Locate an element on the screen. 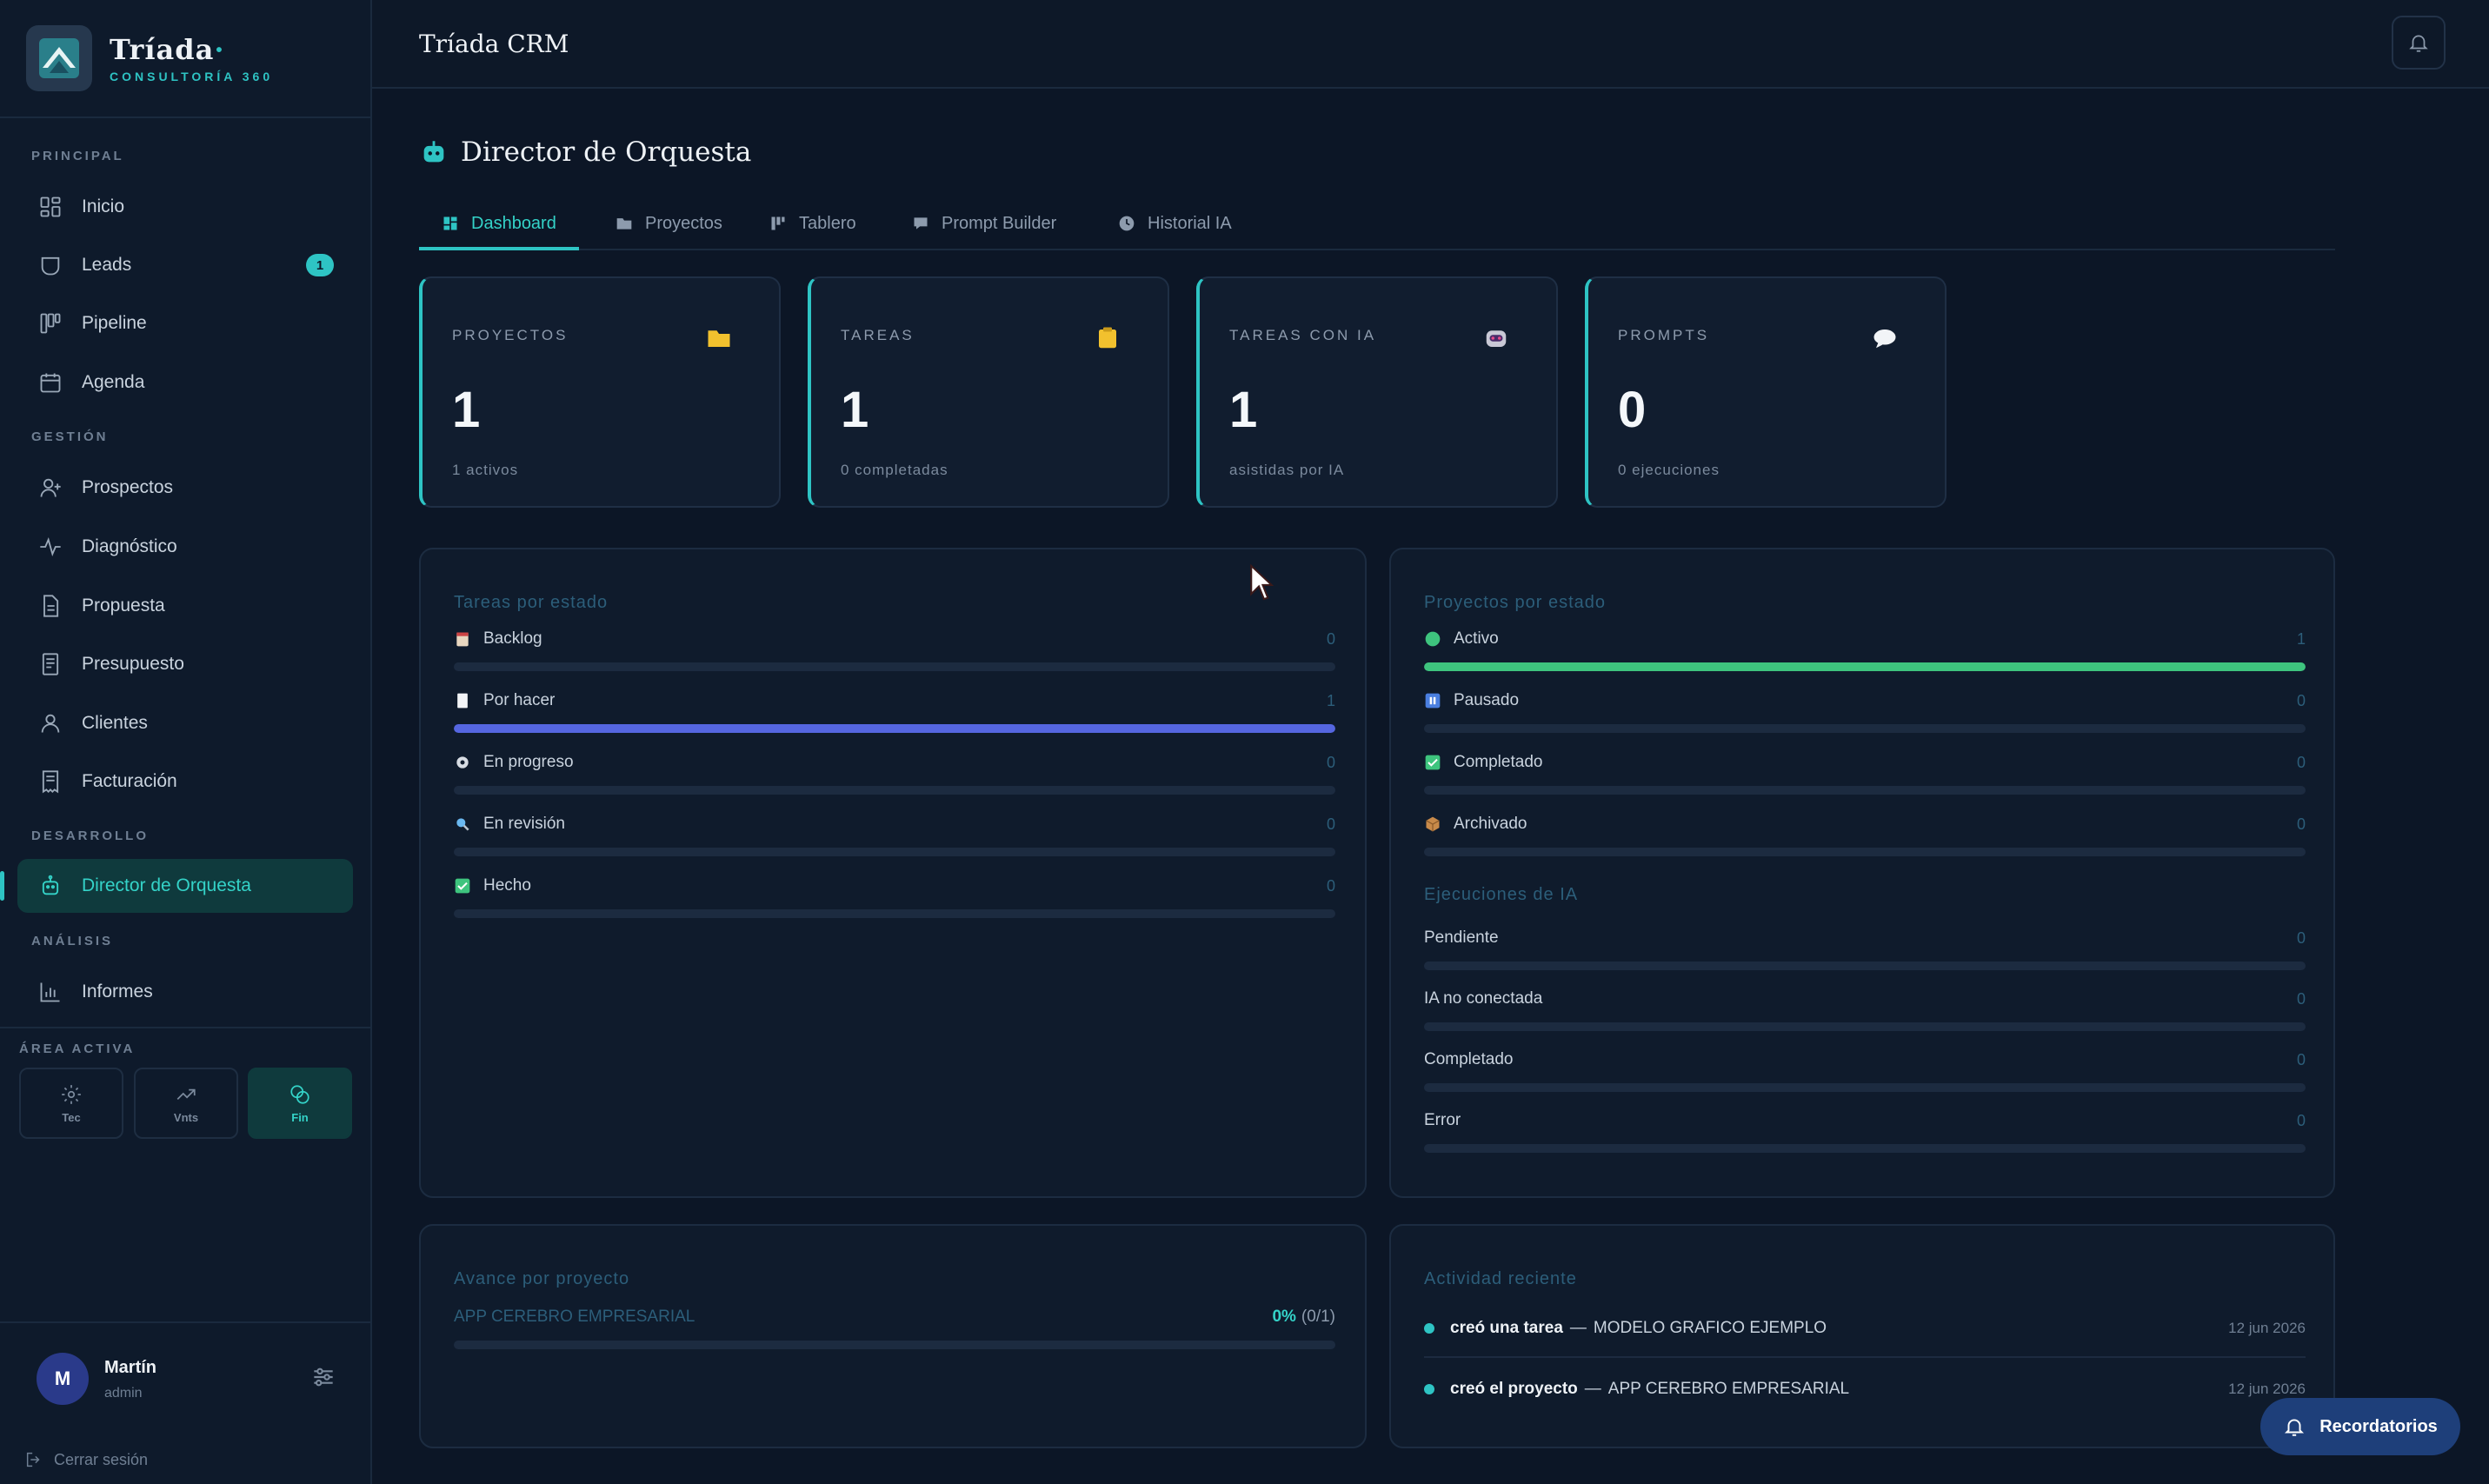 The width and height of the screenshot is (2489, 1484). project-ratio: (0/1) is located at coordinates (1318, 1317).